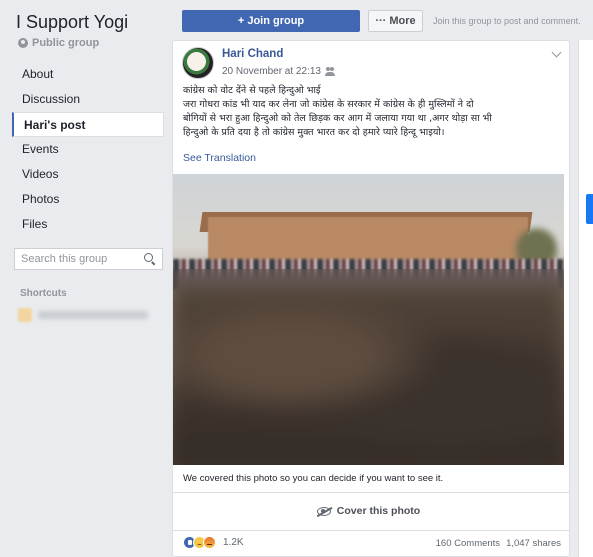 The height and width of the screenshot is (557, 593). I want to click on engagement-counts: 160 Comments 1,047 shares, so click(498, 543).